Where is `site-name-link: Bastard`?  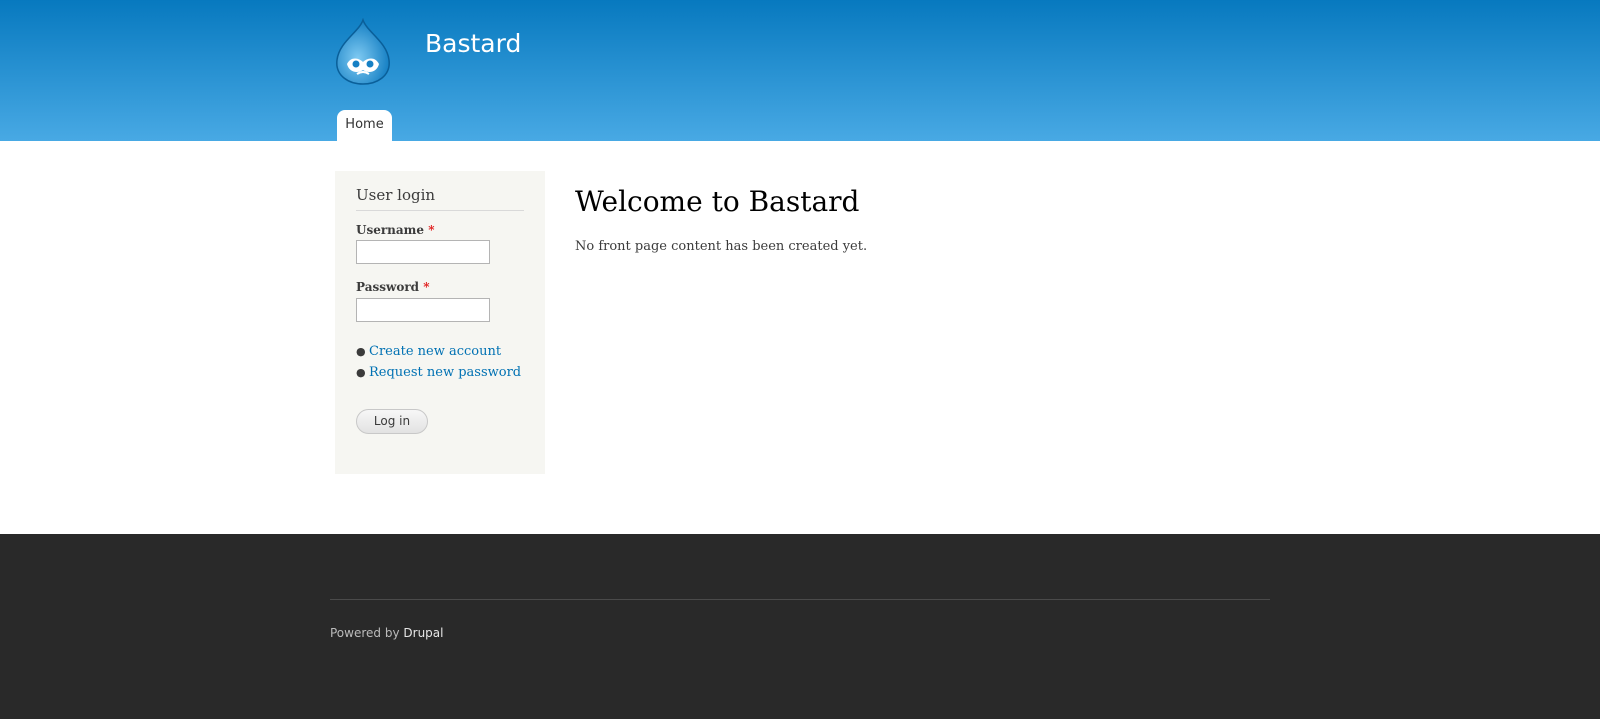 site-name-link: Bastard is located at coordinates (473, 43).